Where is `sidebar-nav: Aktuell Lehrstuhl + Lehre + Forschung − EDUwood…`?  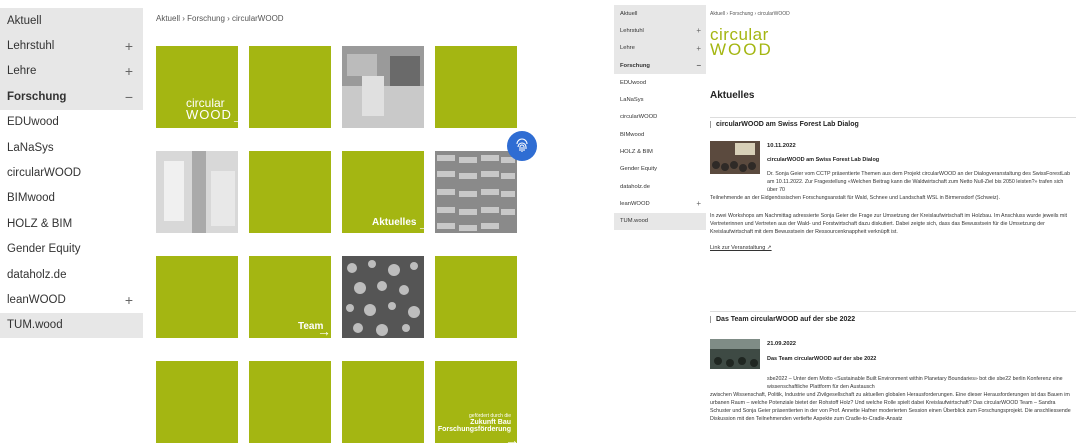
sidebar-nav: Aktuell Lehrstuhl + Lehre + Forschung − EDUwood… is located at coordinates (71, 173).